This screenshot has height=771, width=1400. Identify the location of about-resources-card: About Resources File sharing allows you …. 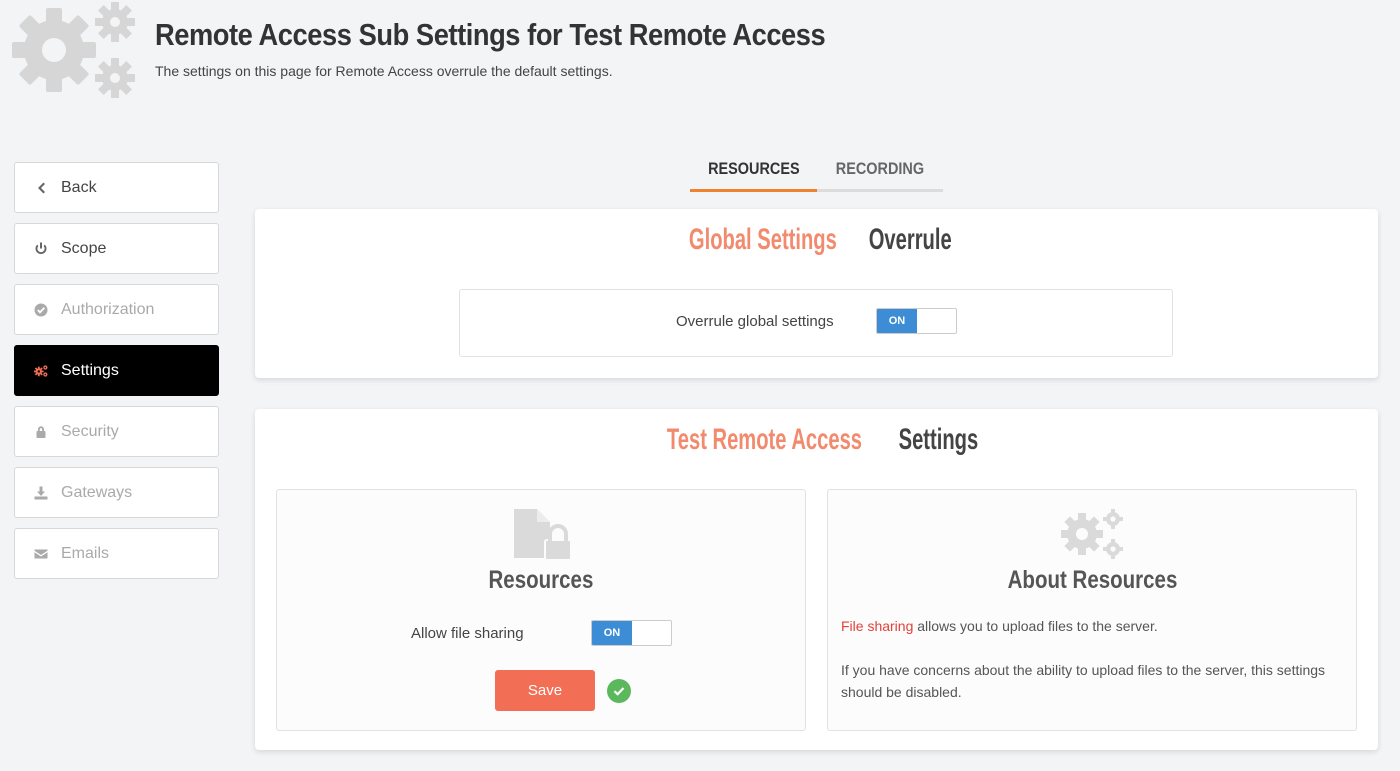
(1092, 610).